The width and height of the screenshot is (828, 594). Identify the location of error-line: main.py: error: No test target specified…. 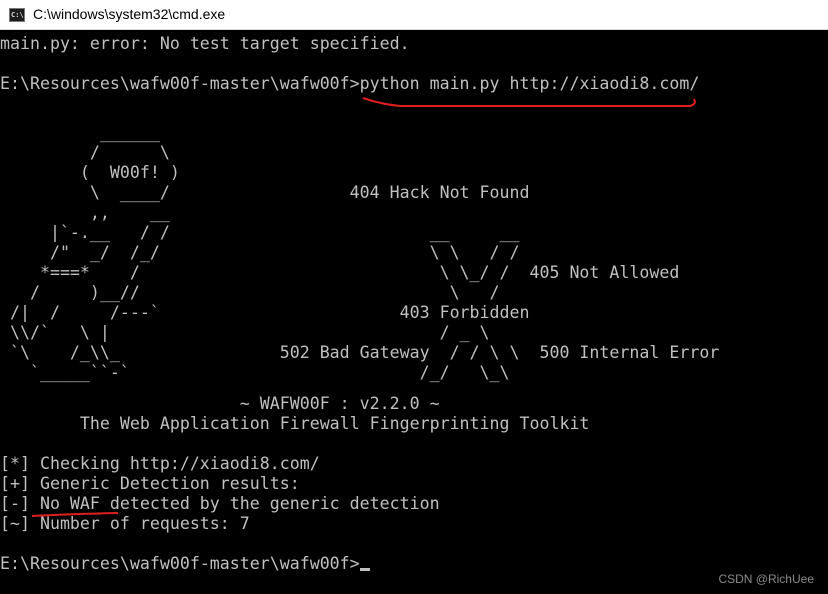
(205, 43).